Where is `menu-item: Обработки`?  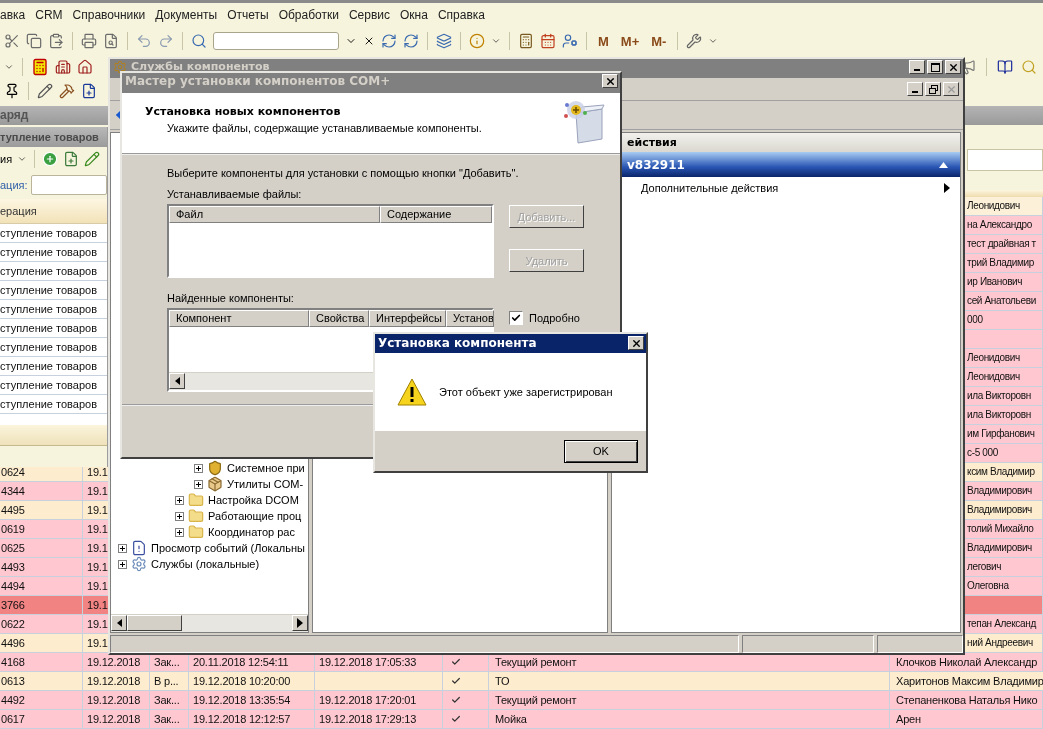
menu-item: Обработки is located at coordinates (308, 15).